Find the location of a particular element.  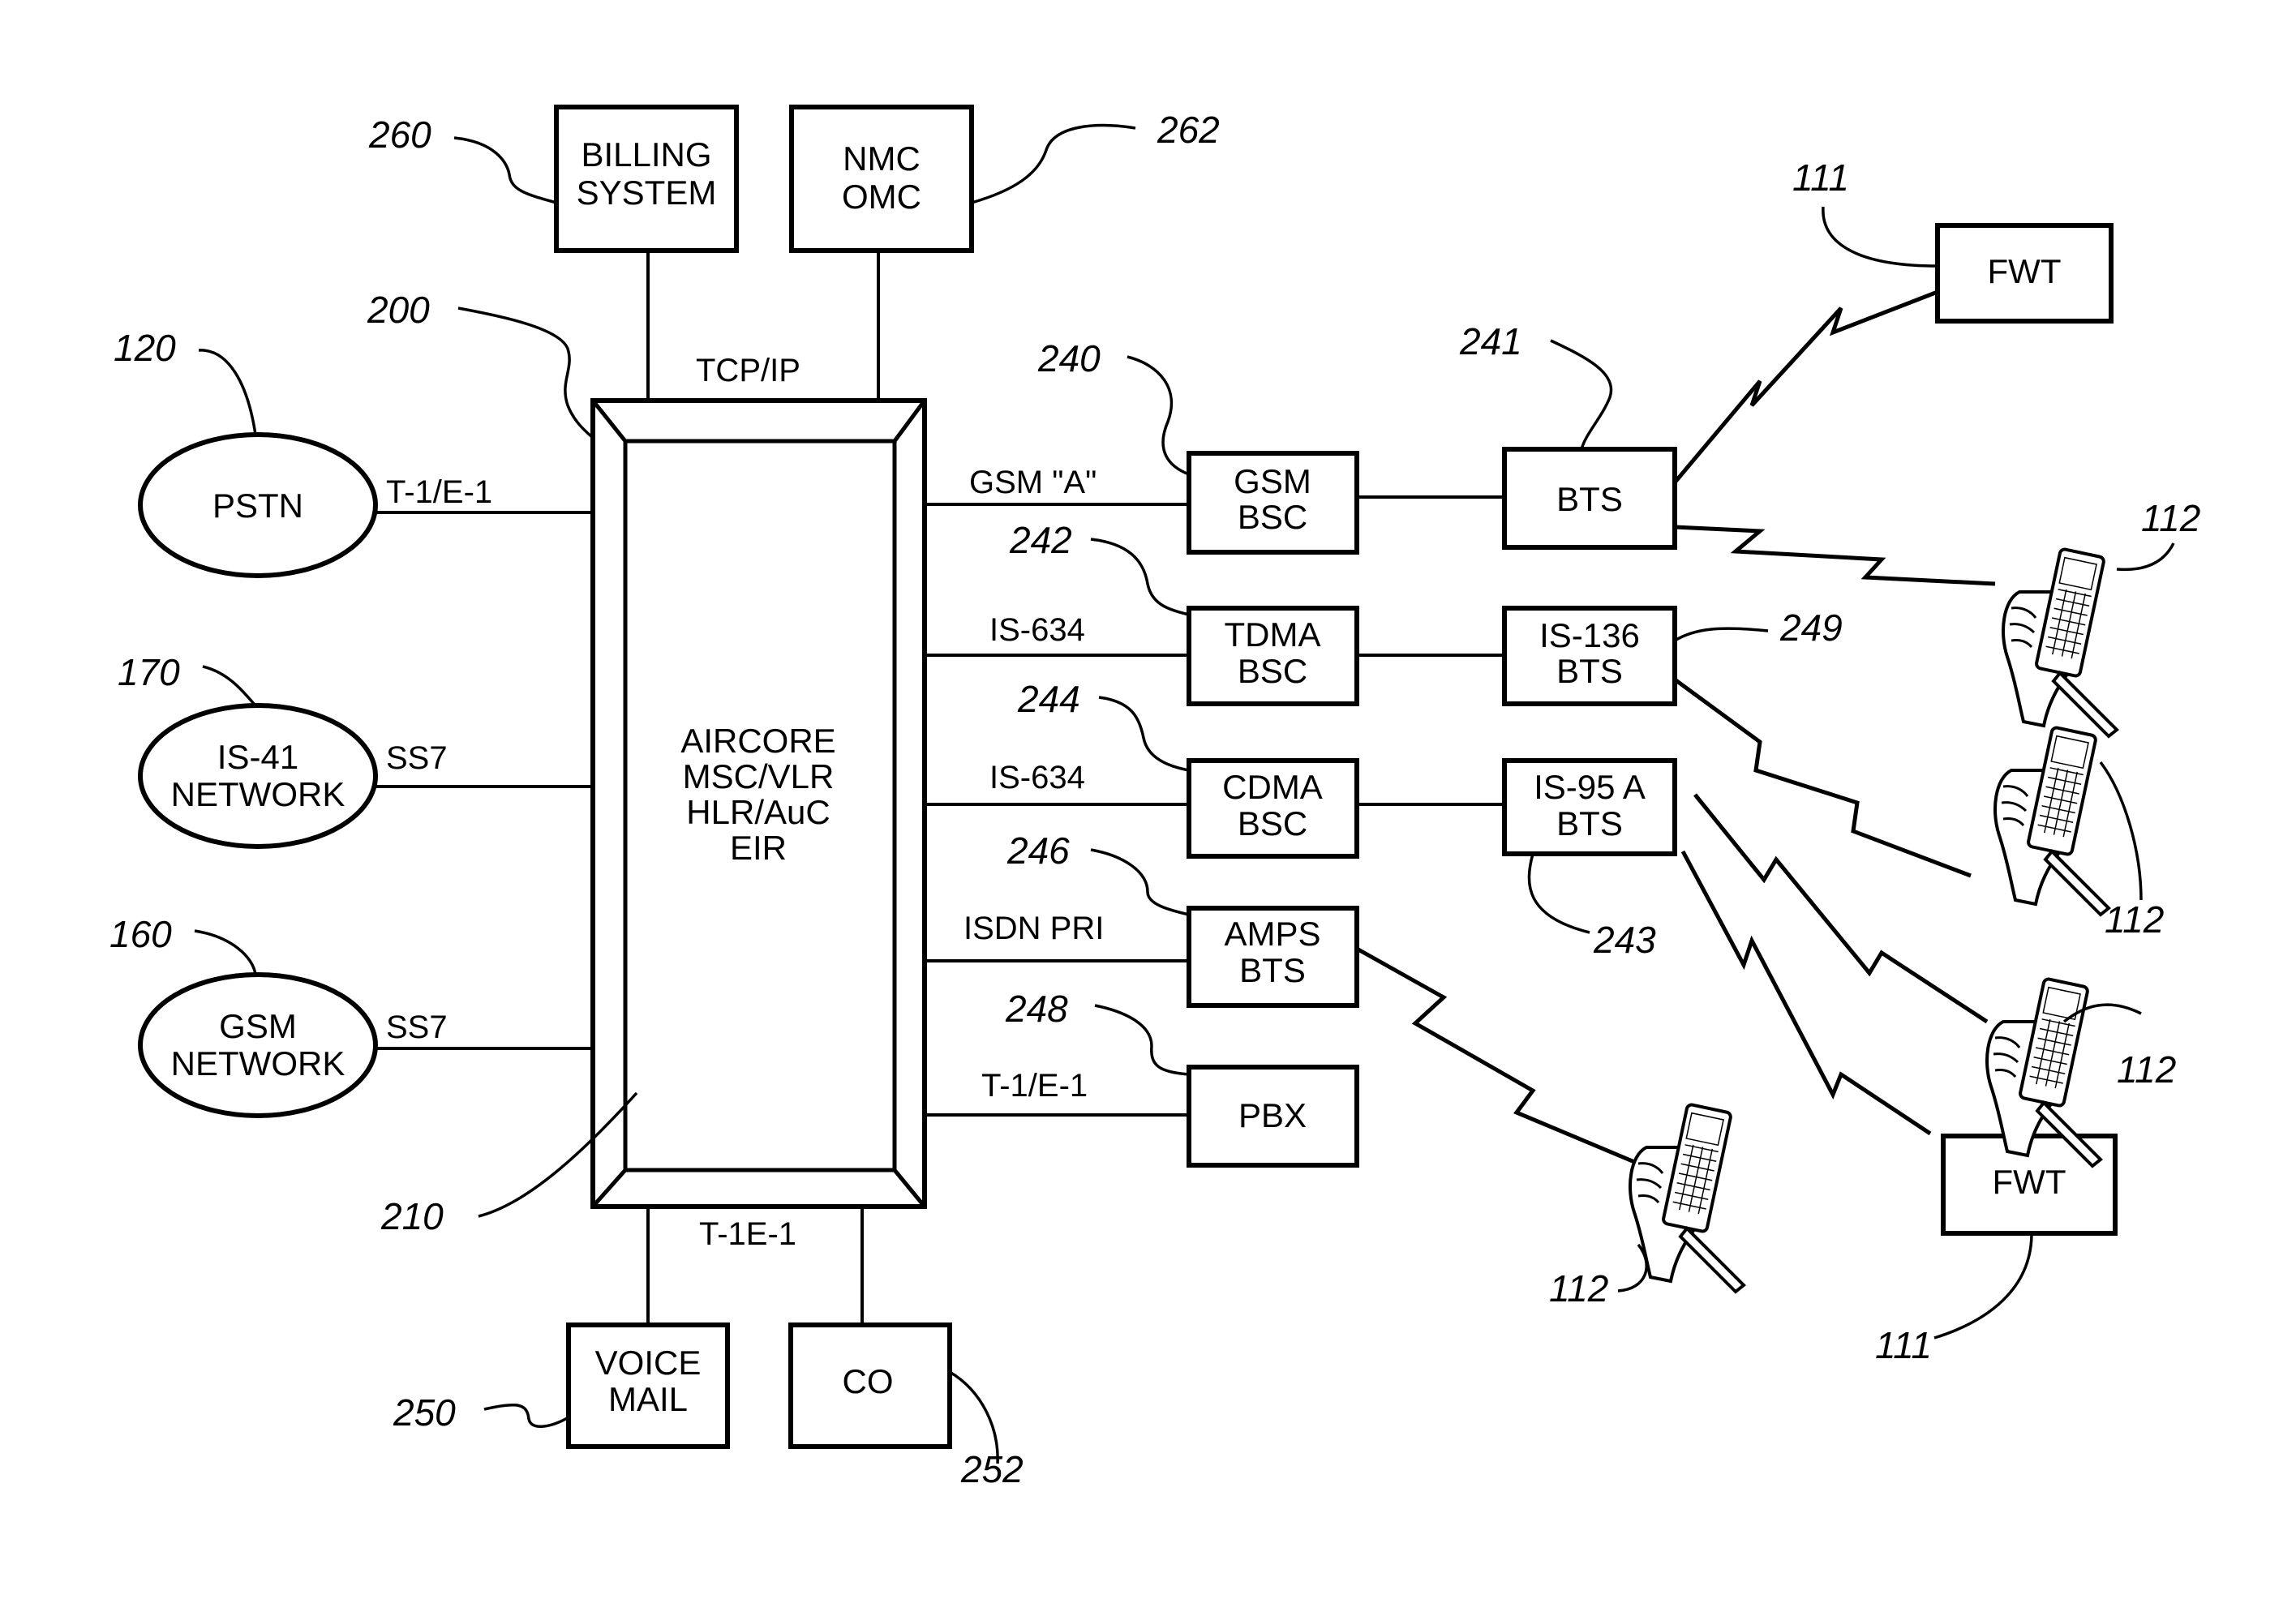

ref-248: 248 is located at coordinates (1036, 1009).